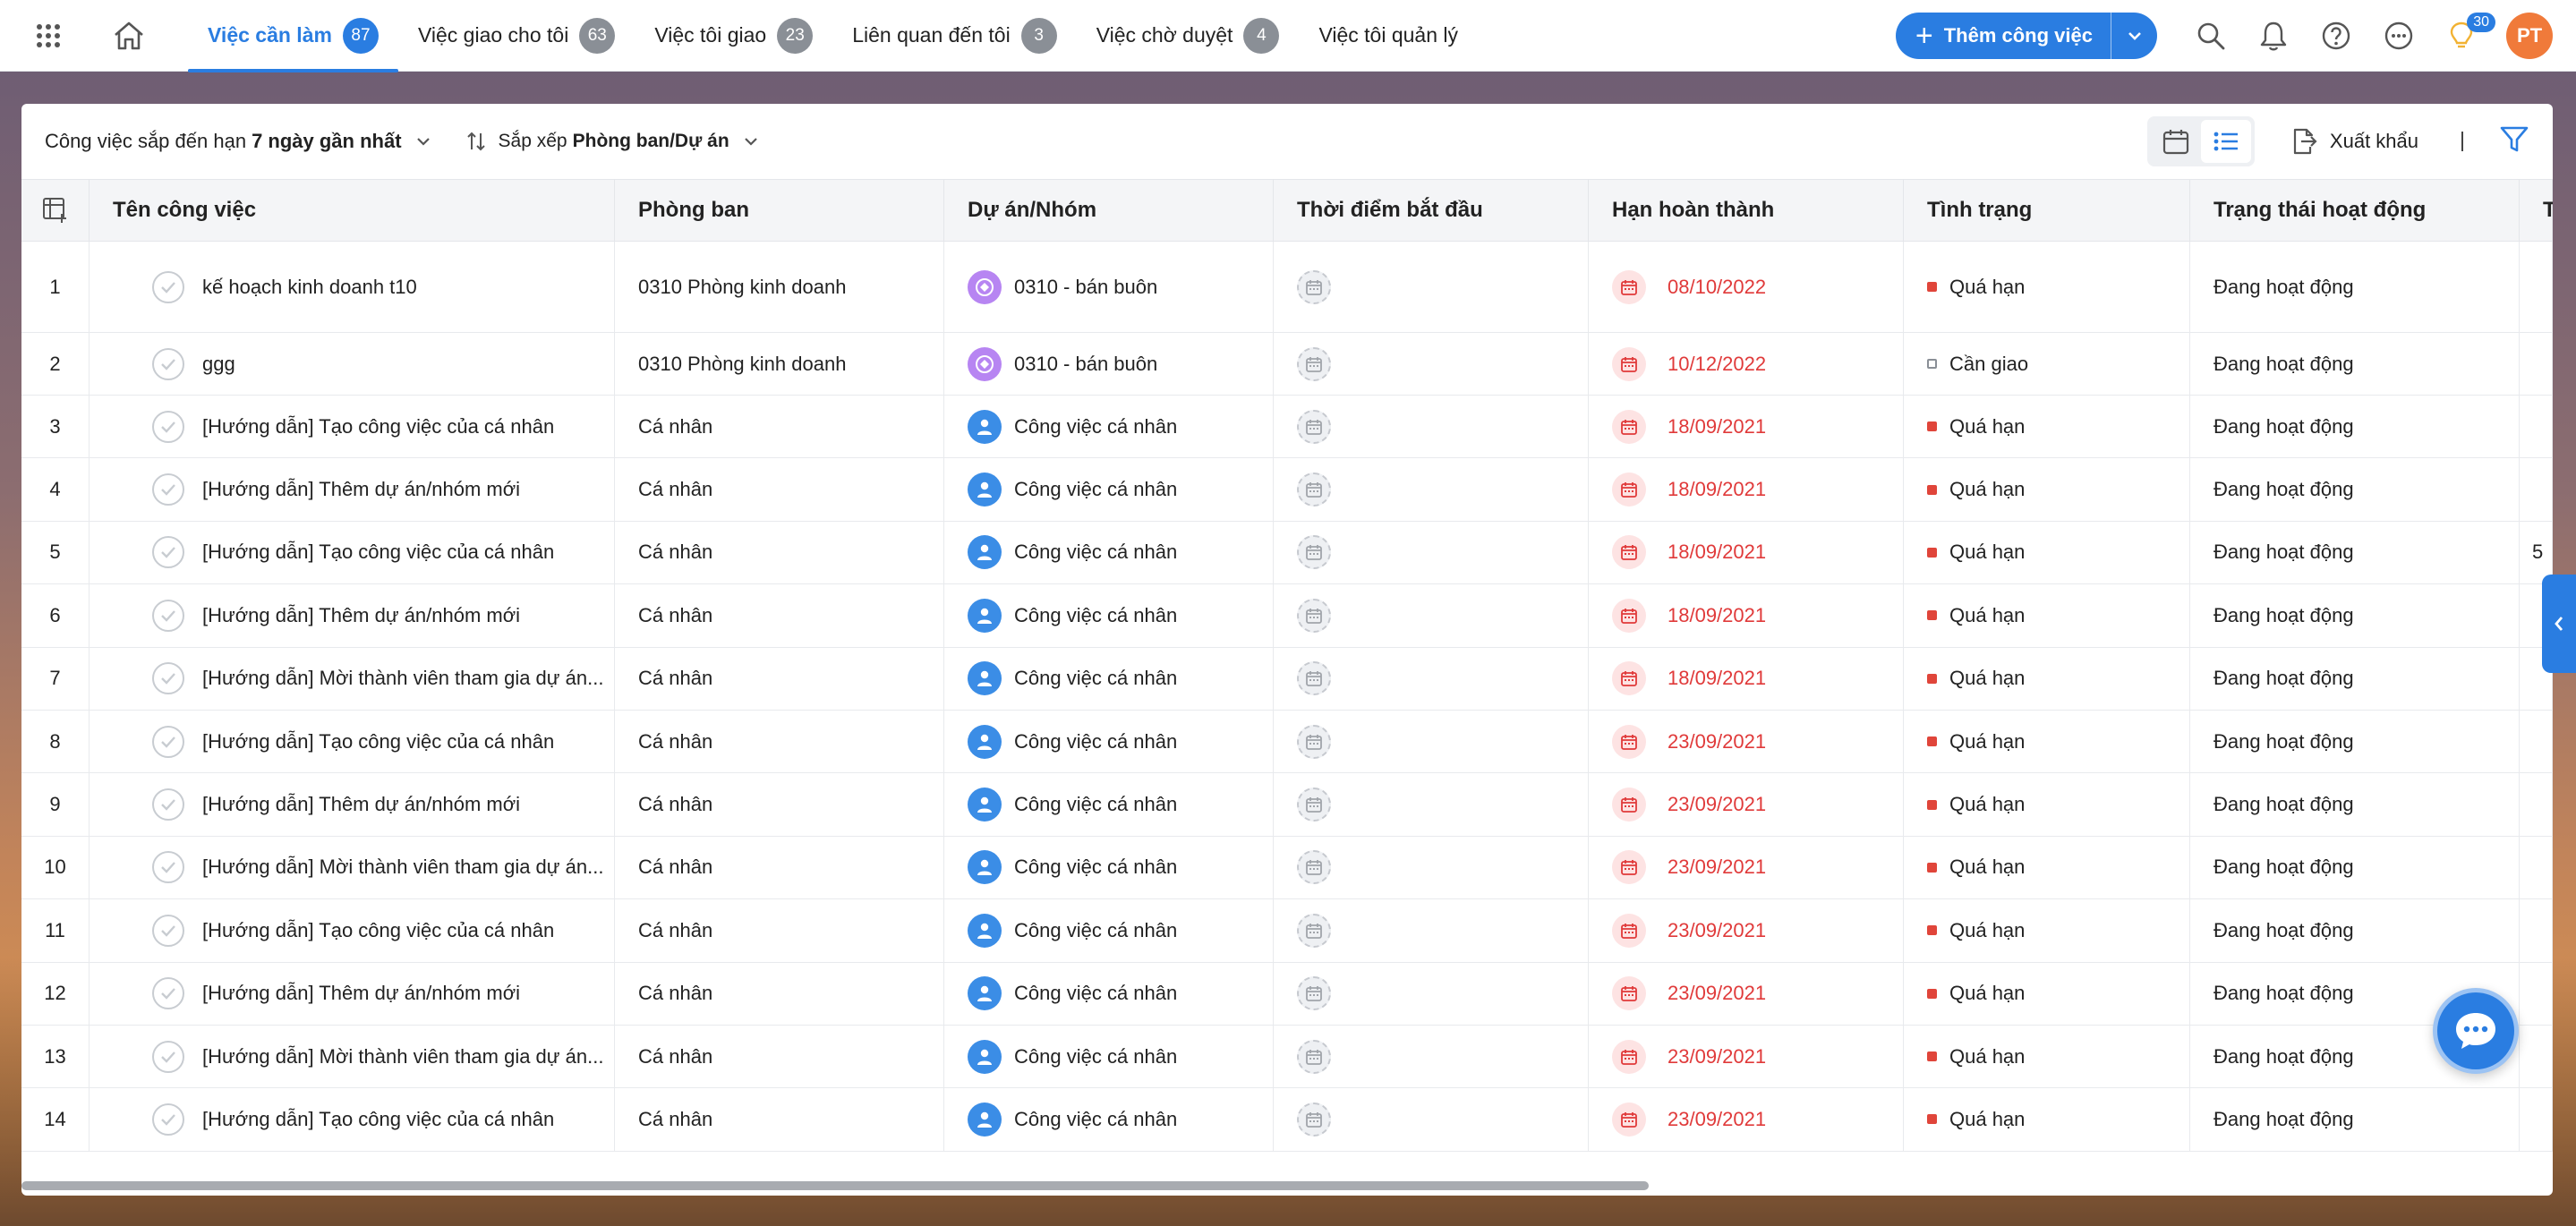 This screenshot has height=1226, width=2576. I want to click on sort-dropdown: Sắp xếp Phòng ban/Dự án, so click(612, 141).